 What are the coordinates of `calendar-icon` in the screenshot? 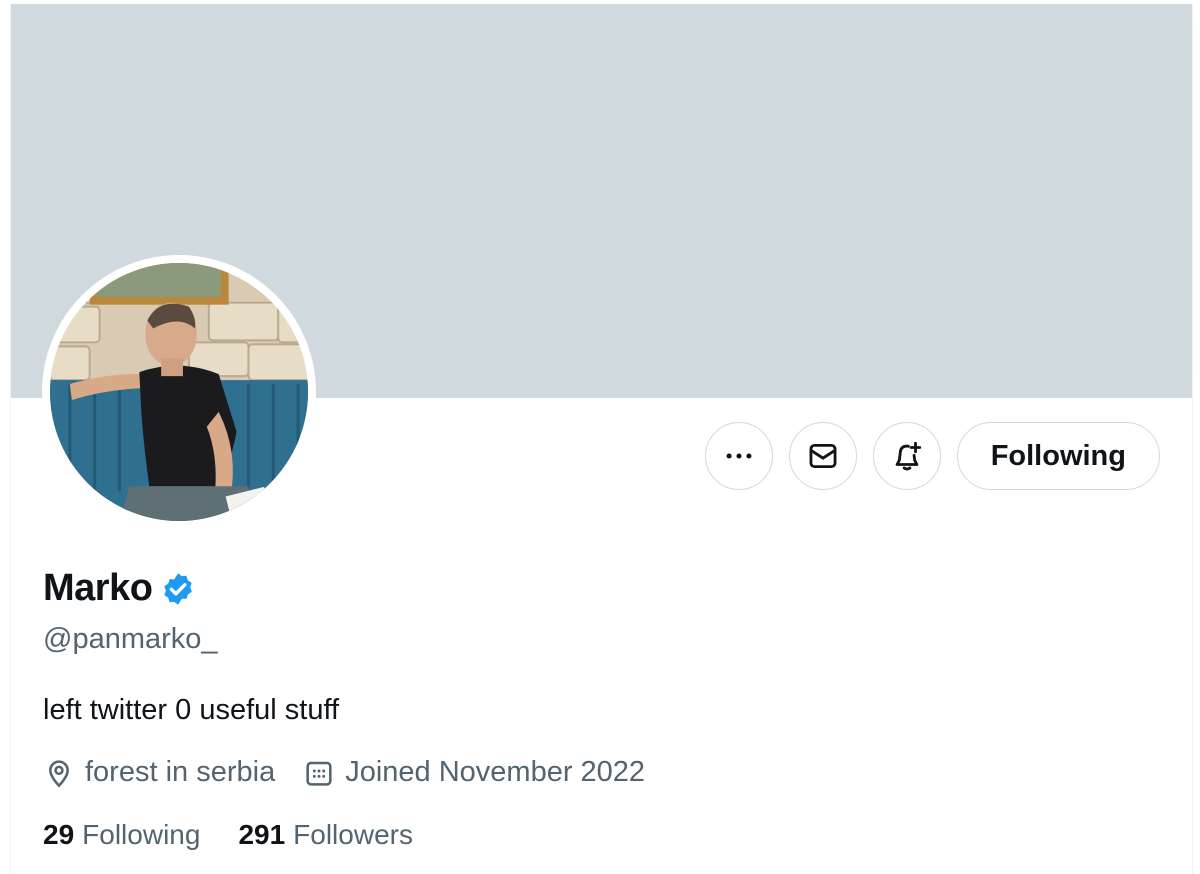 It's located at (319, 773).